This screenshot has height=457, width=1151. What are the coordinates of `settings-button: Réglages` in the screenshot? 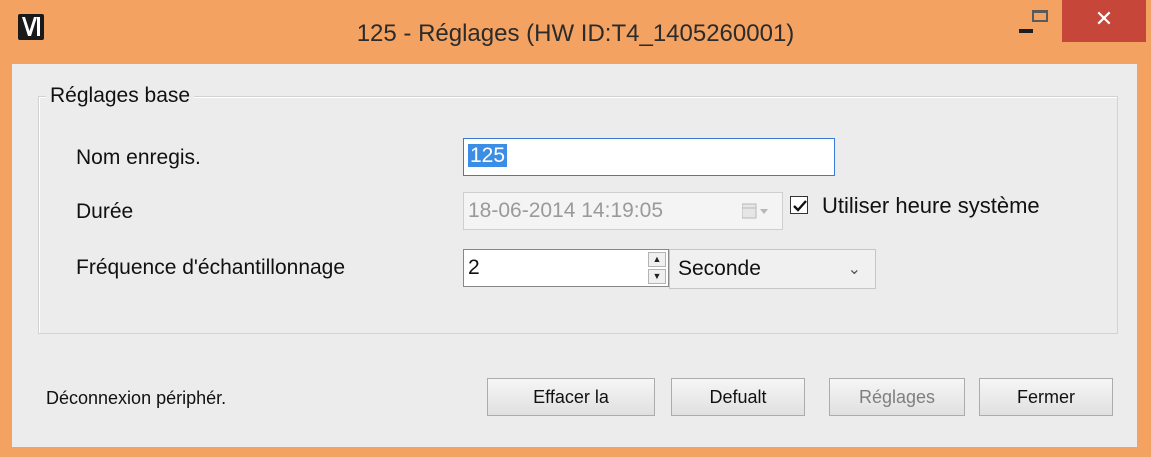 It's located at (897, 397).